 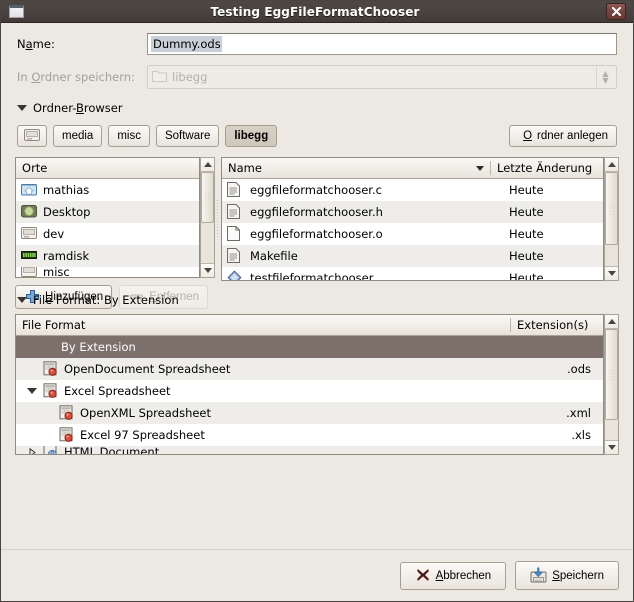 What do you see at coordinates (107, 256) in the screenshot?
I see `list-item: ramdisk` at bounding box center [107, 256].